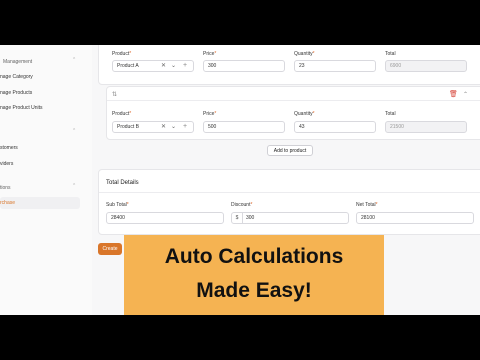  What do you see at coordinates (290, 150) in the screenshot?
I see `add-product-button: Add to product` at bounding box center [290, 150].